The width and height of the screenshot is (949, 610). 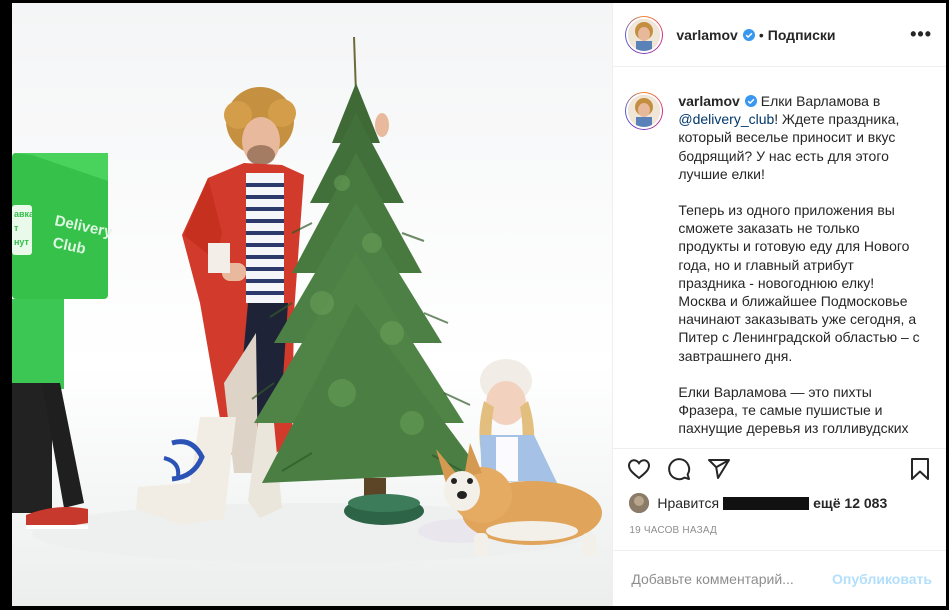 I want to click on heart-icon, so click(x=639, y=469).